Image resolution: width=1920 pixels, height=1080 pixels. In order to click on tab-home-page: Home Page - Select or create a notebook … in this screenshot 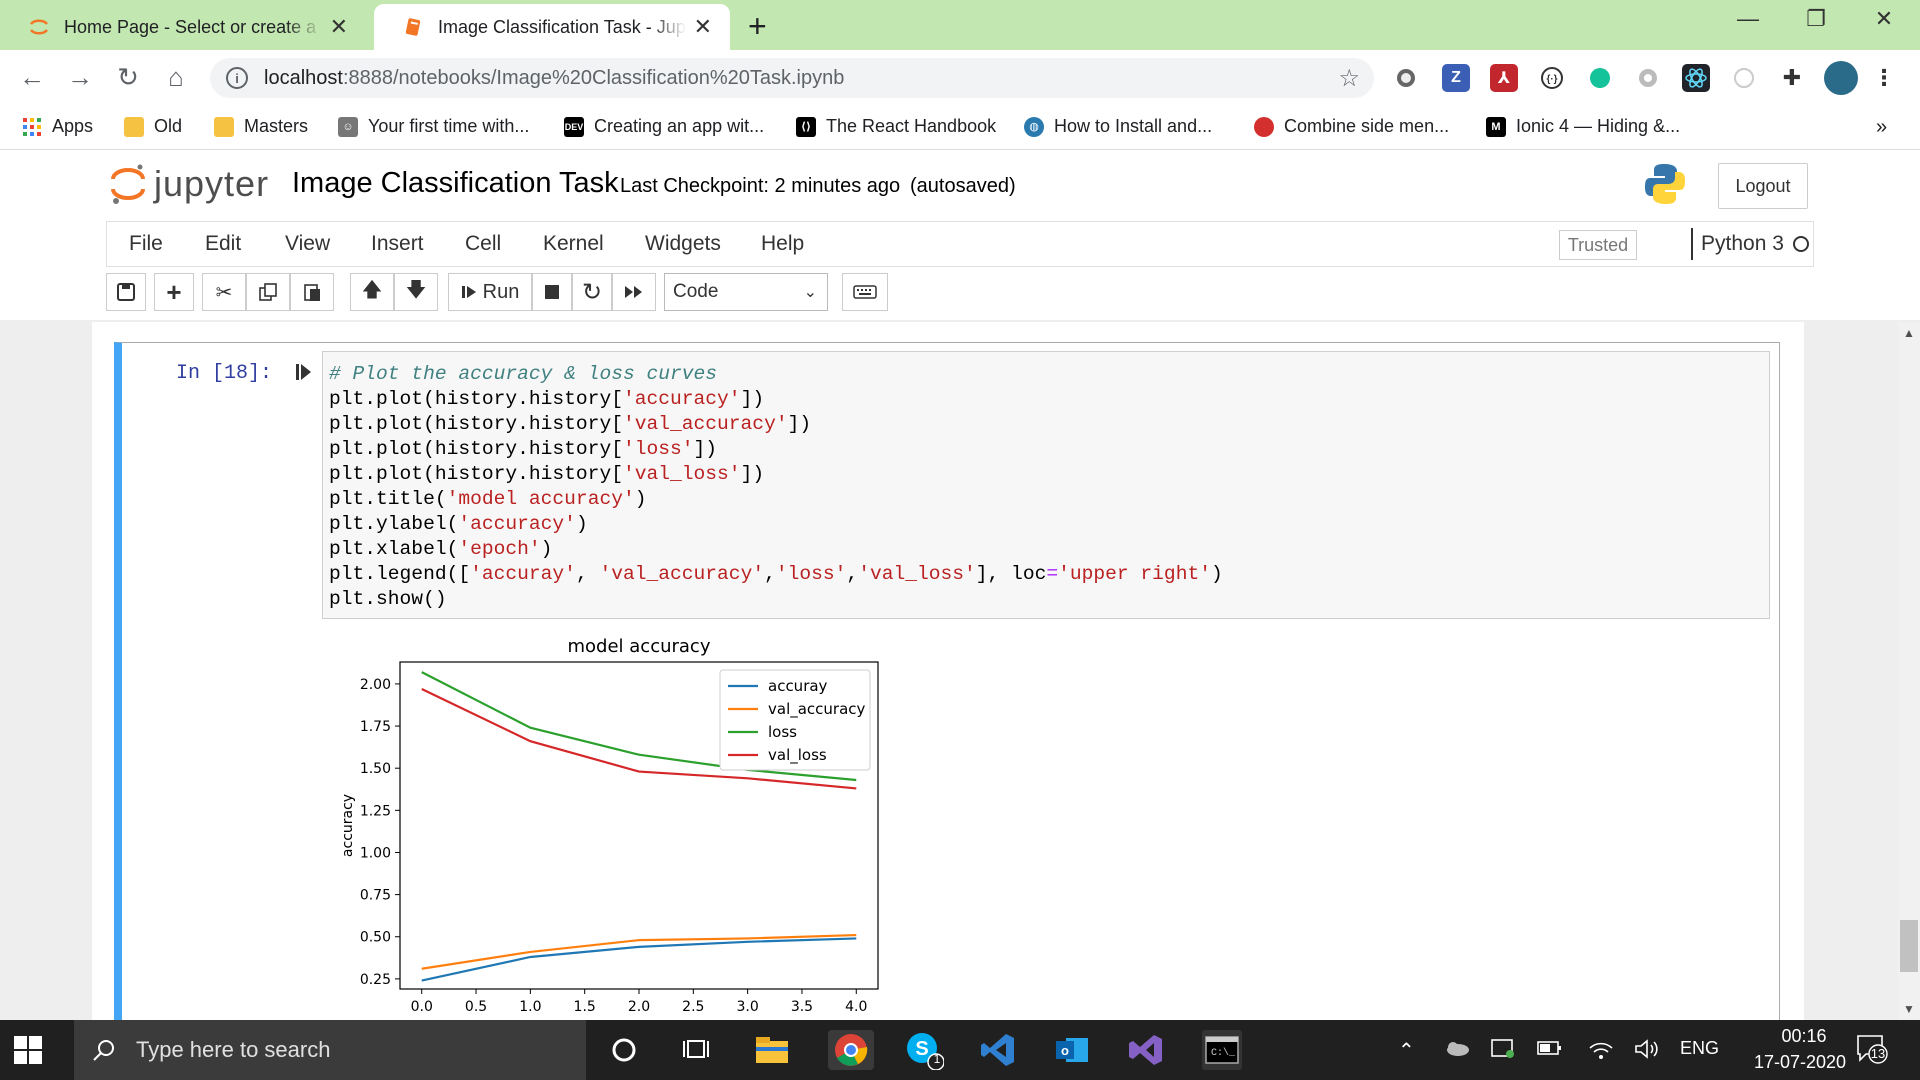, I will do `click(183, 27)`.